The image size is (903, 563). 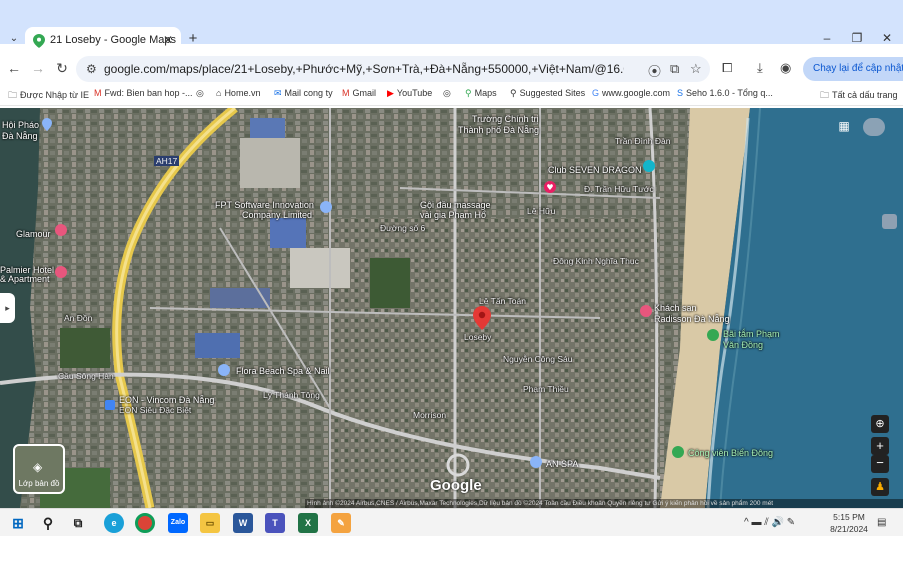 I want to click on beach-poi-icon, so click(x=713, y=335).